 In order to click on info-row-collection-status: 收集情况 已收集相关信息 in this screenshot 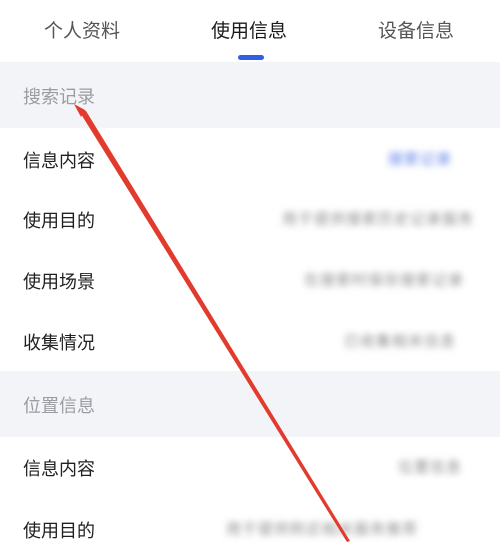, I will do `click(250, 341)`.